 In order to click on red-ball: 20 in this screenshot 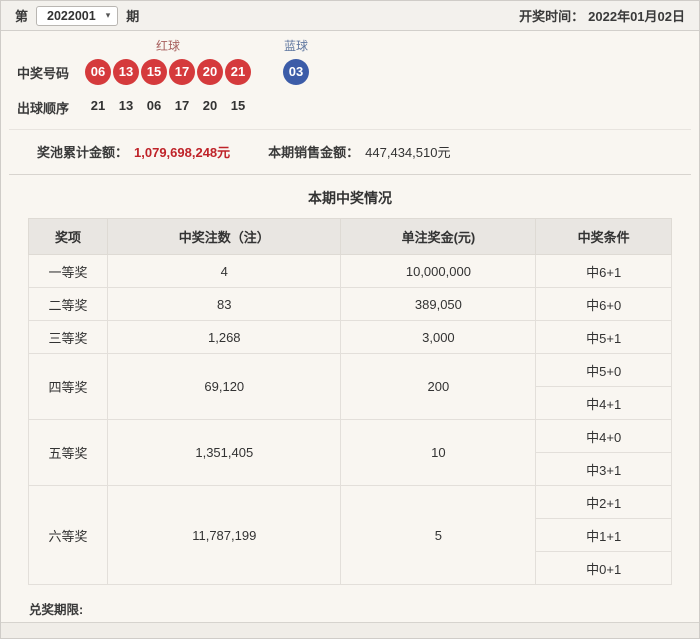, I will do `click(210, 72)`.